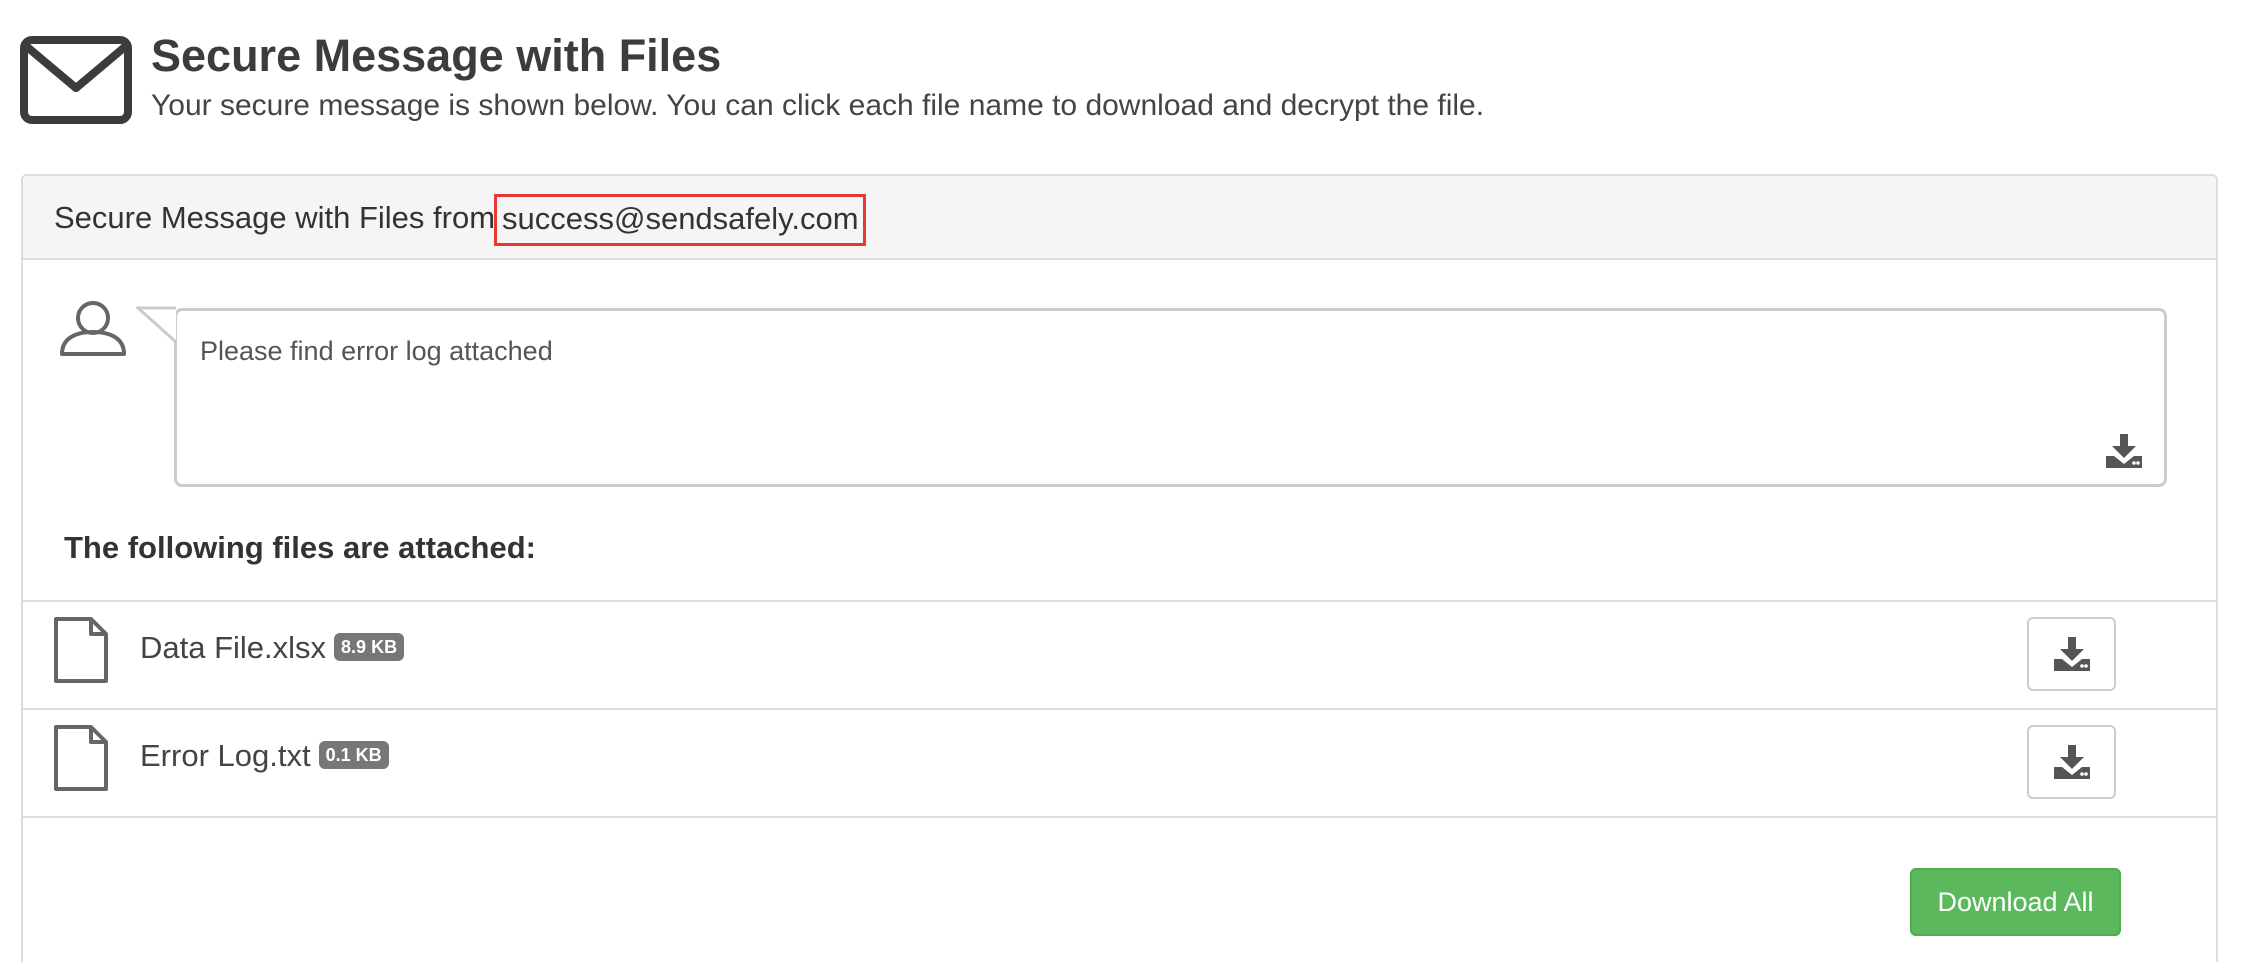 Image resolution: width=2246 pixels, height=962 pixels. I want to click on file-name-link: Data File.xlsx 8.9 KB, so click(272, 648).